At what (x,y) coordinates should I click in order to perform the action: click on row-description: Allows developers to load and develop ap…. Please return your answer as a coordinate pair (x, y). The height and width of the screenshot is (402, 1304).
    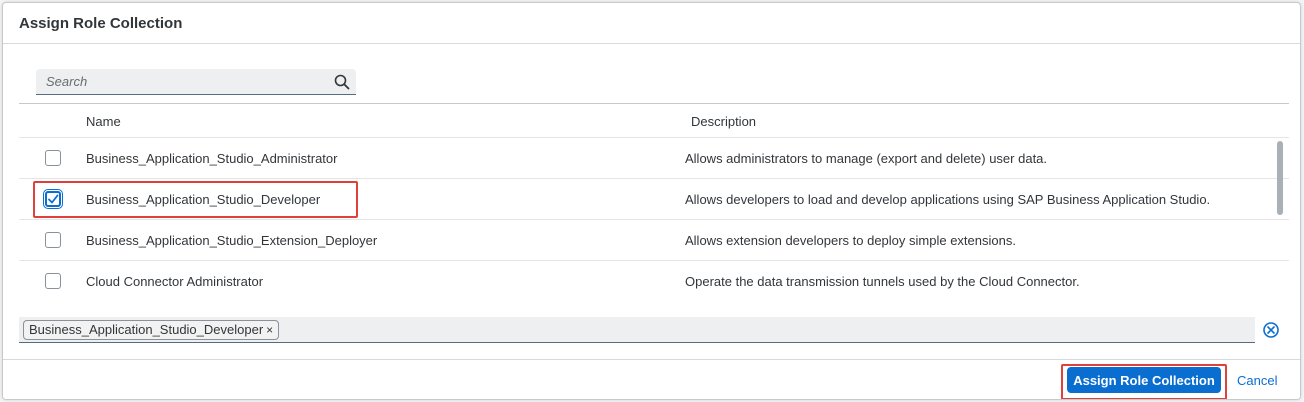
    Looking at the image, I should click on (948, 199).